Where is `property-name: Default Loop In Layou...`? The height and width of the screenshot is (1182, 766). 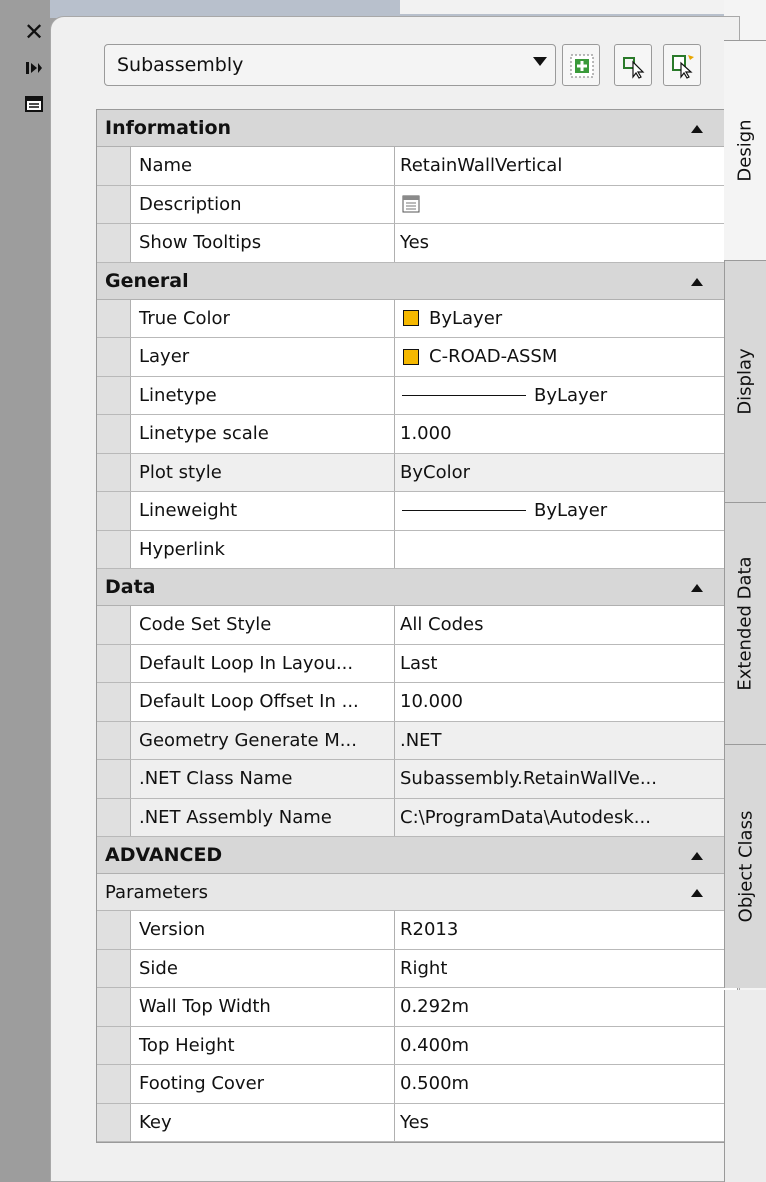 property-name: Default Loop In Layou... is located at coordinates (263, 663).